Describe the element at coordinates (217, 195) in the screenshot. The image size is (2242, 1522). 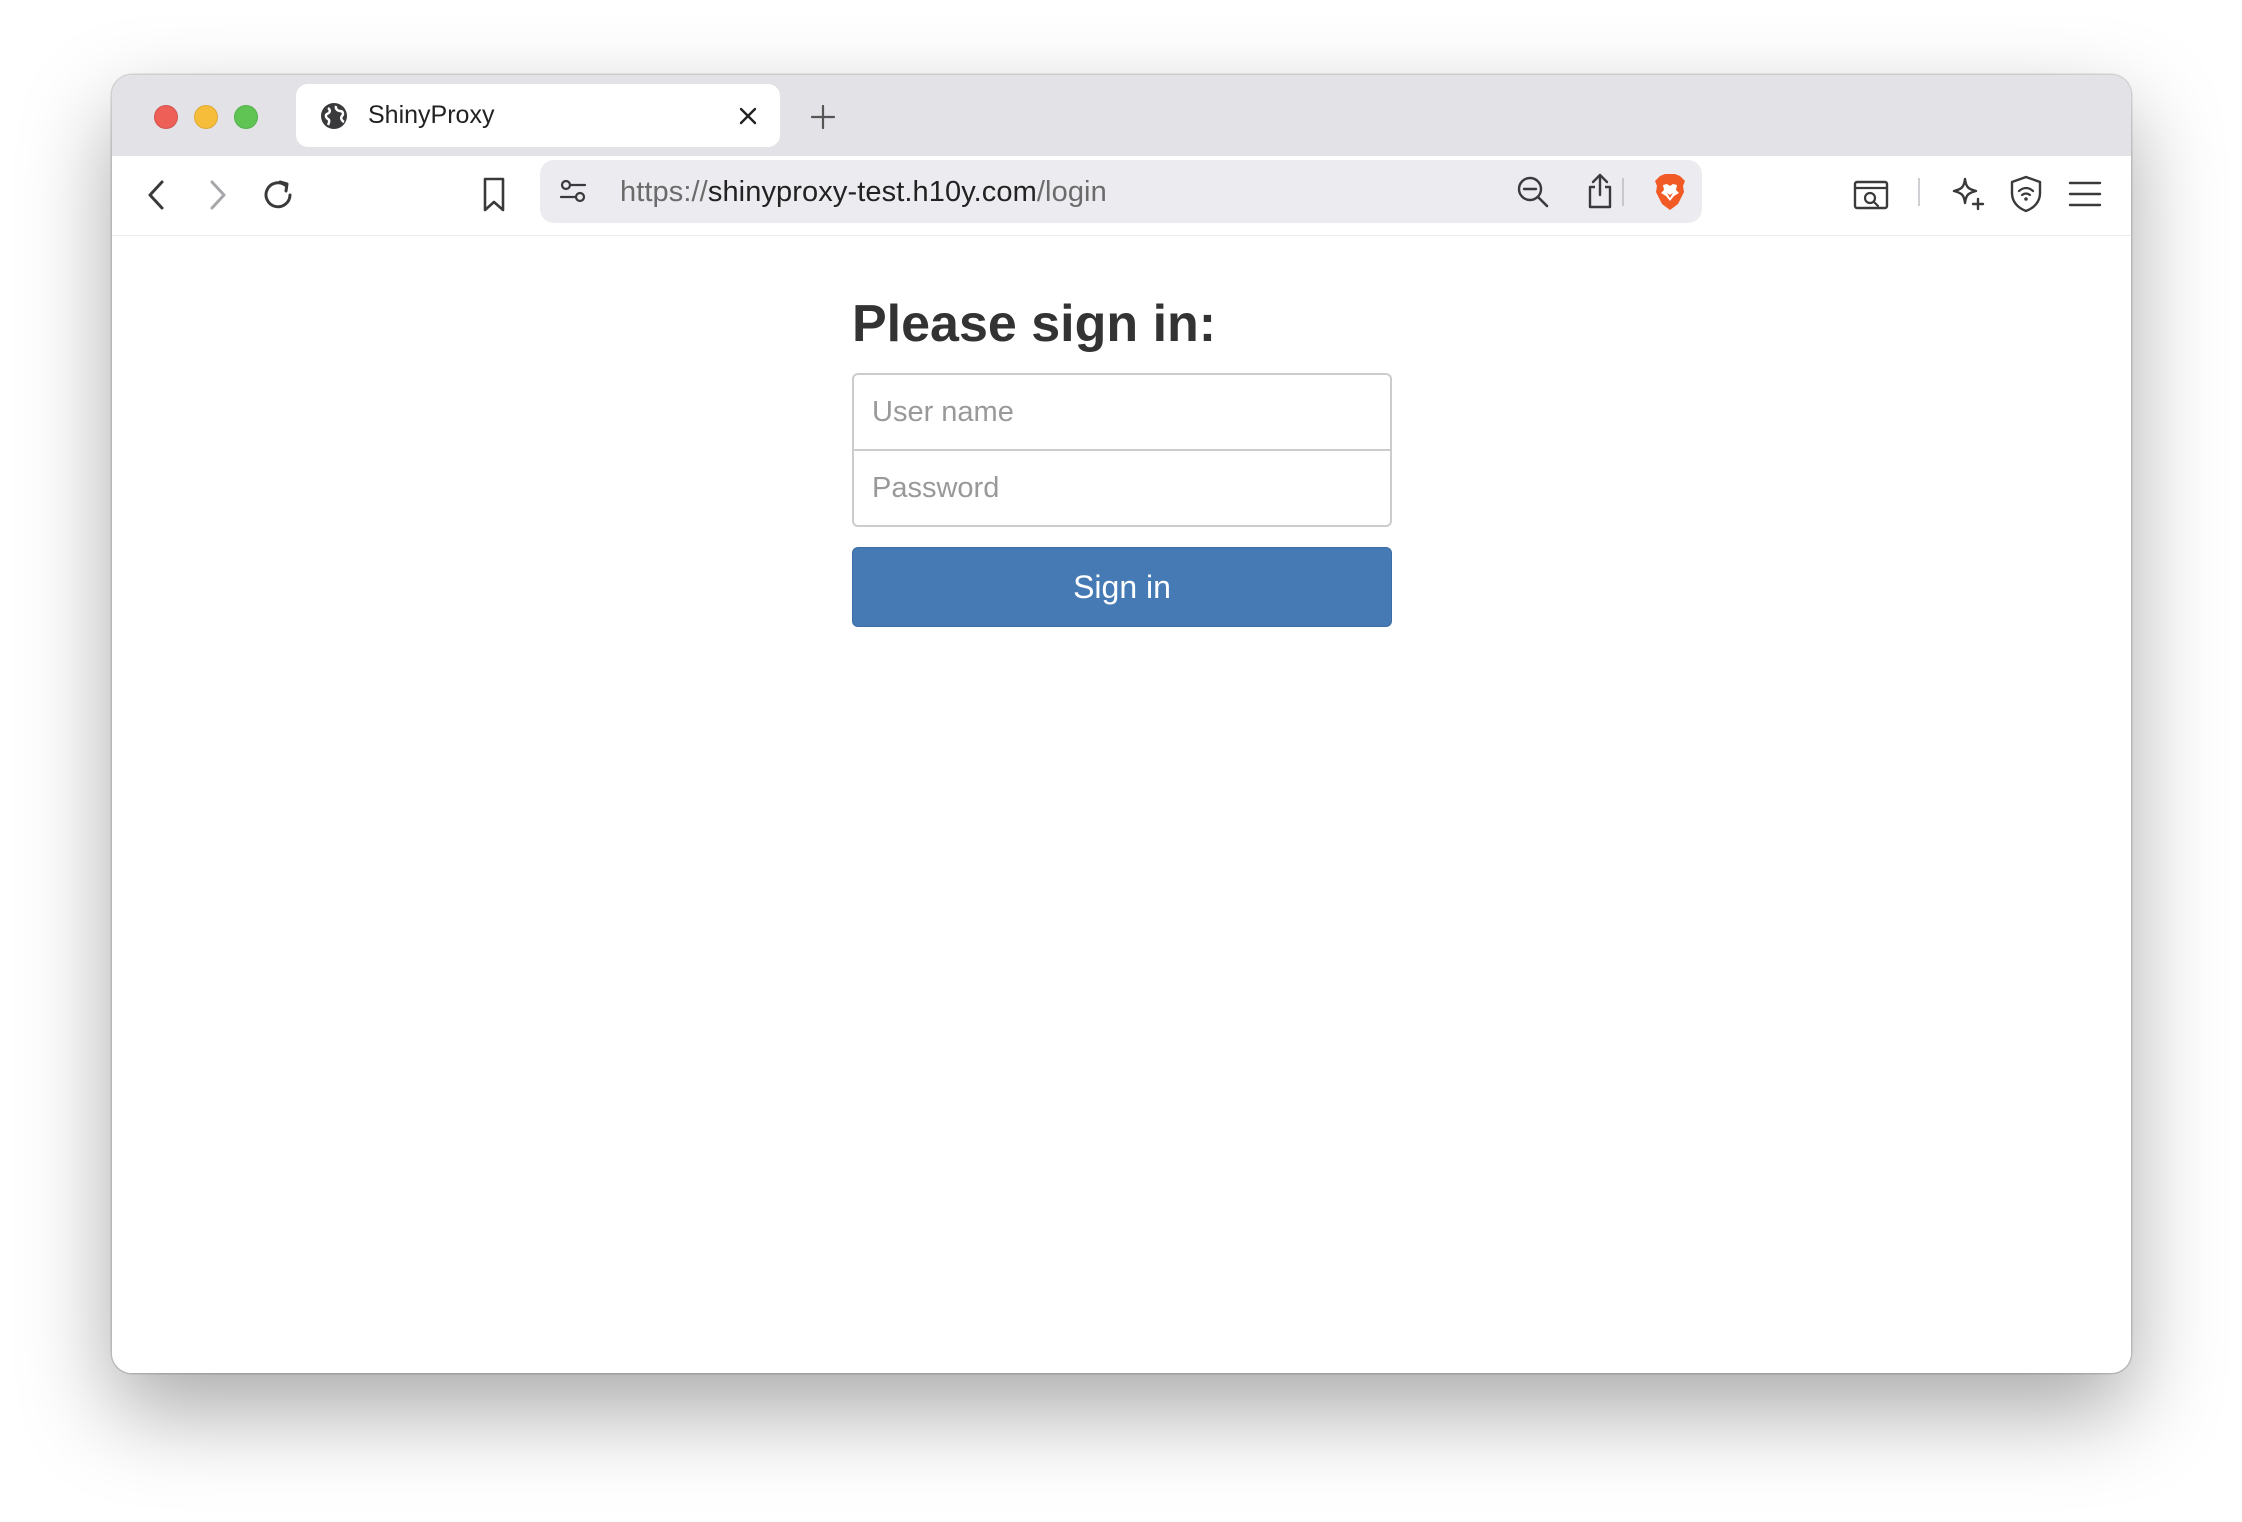
I see `forward-icon` at that location.